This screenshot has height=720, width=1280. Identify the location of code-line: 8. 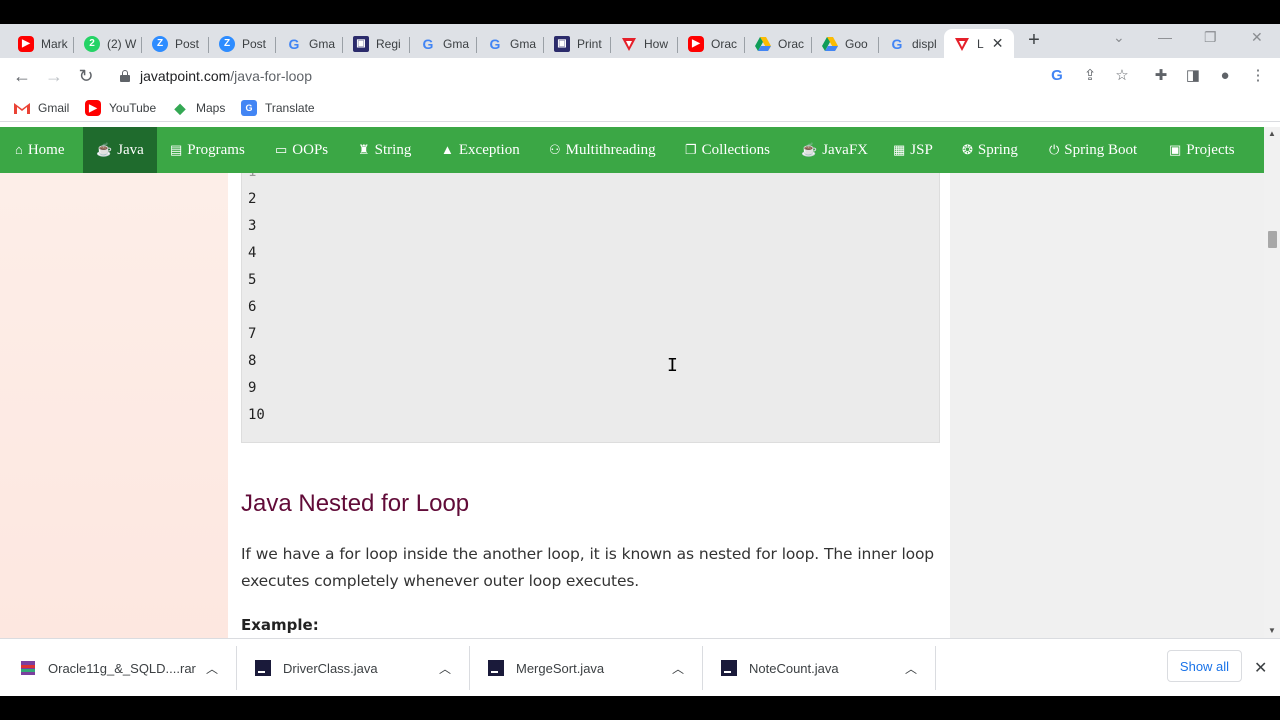
(252, 361).